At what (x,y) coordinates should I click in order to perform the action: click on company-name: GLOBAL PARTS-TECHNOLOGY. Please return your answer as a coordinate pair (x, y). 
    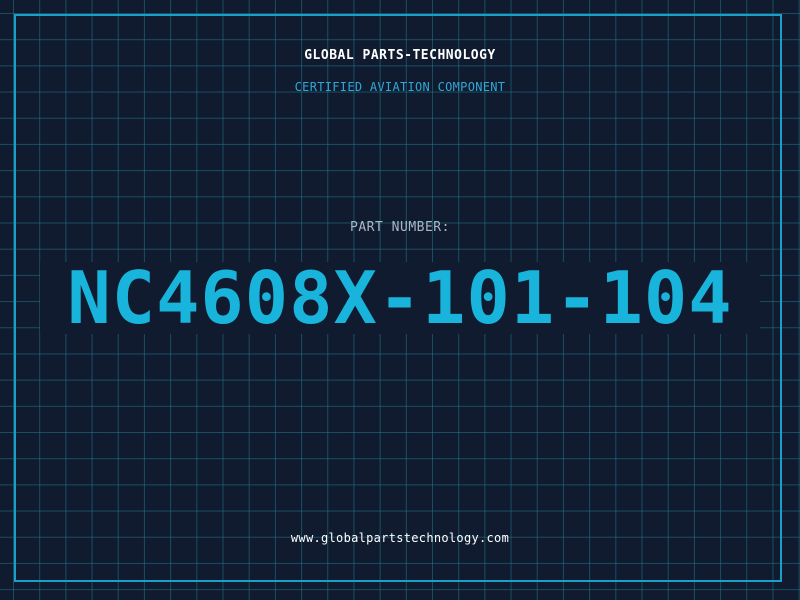
    Looking at the image, I should click on (400, 55).